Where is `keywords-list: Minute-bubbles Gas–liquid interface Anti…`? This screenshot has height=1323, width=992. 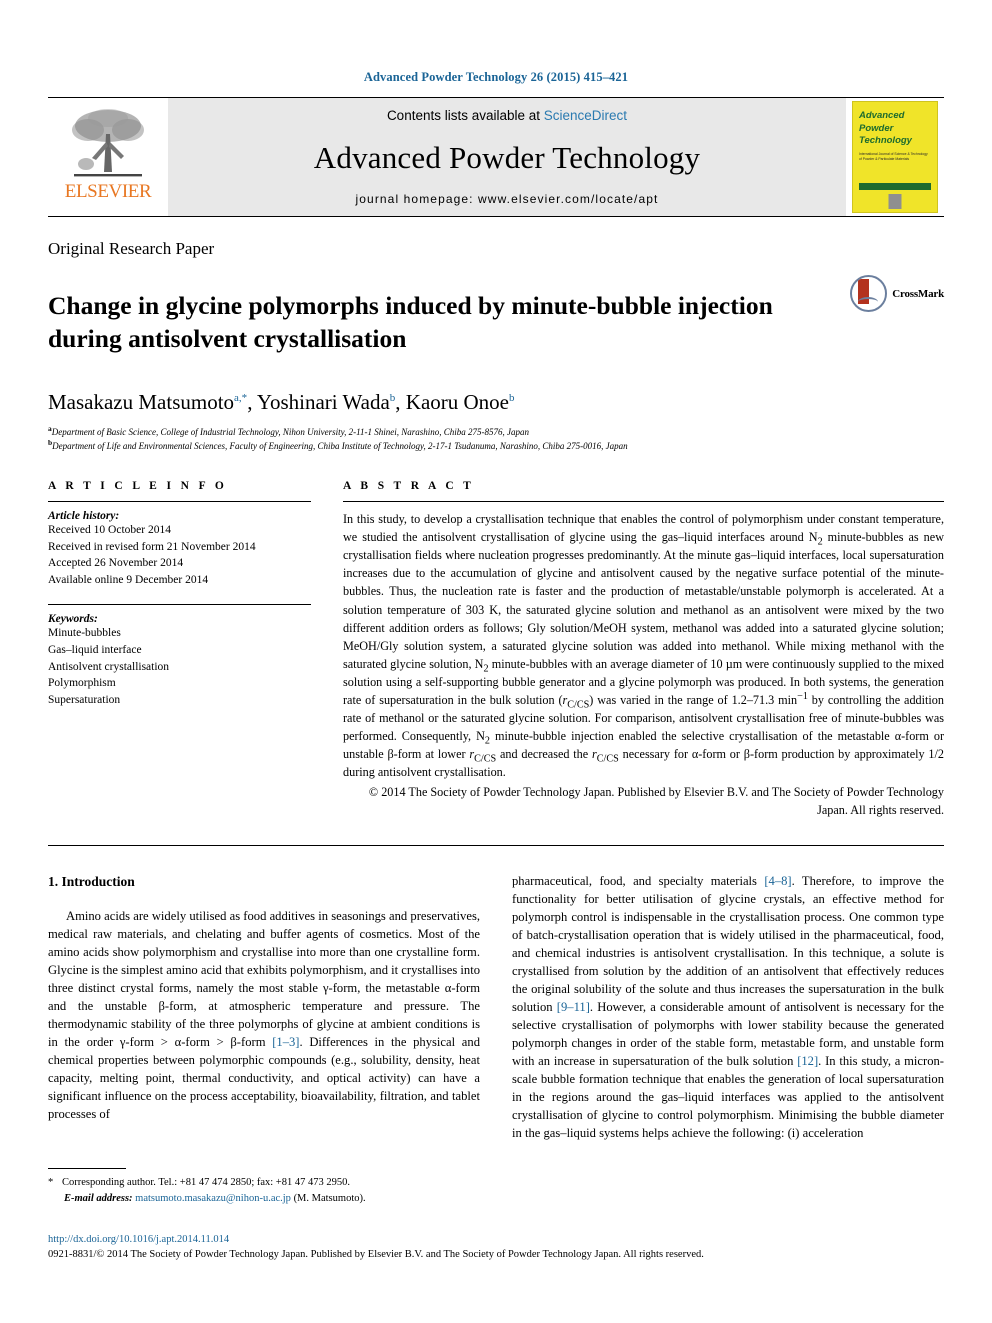
keywords-list: Minute-bubbles Gas–liquid interface Anti… is located at coordinates (179, 666).